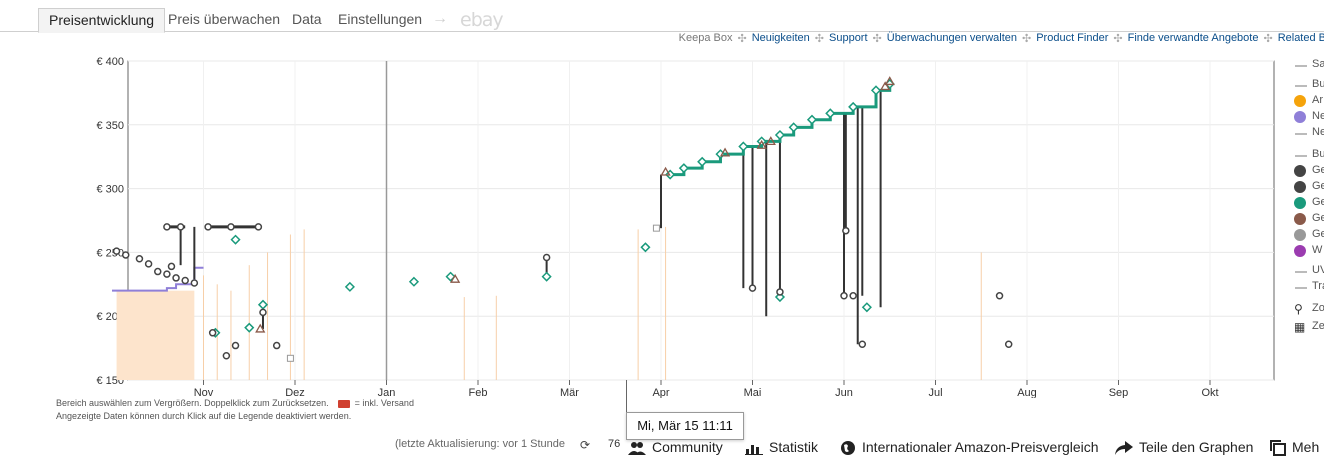 The width and height of the screenshot is (1324, 472). I want to click on community-count: 76, so click(614, 444).